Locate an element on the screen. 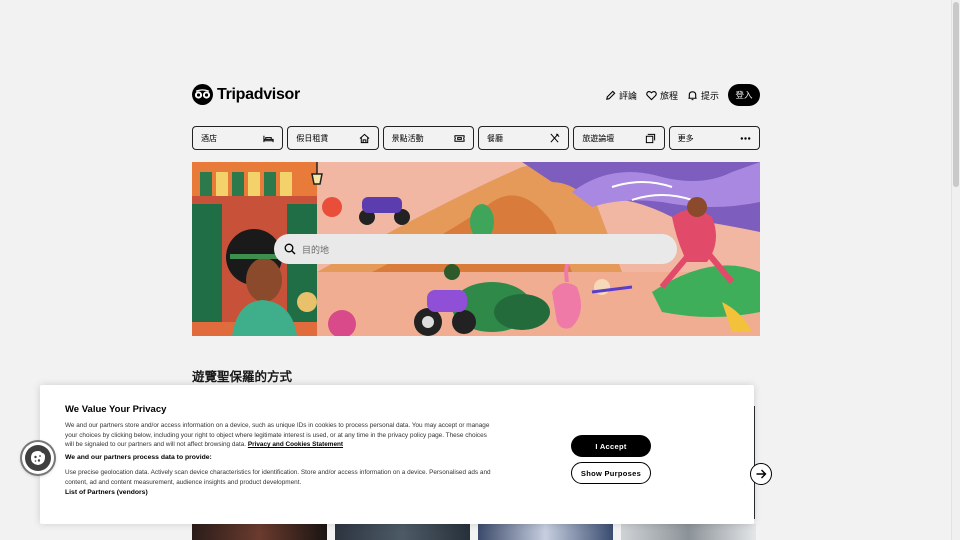 The image size is (960, 540). arrow-right-icon is located at coordinates (761, 474).